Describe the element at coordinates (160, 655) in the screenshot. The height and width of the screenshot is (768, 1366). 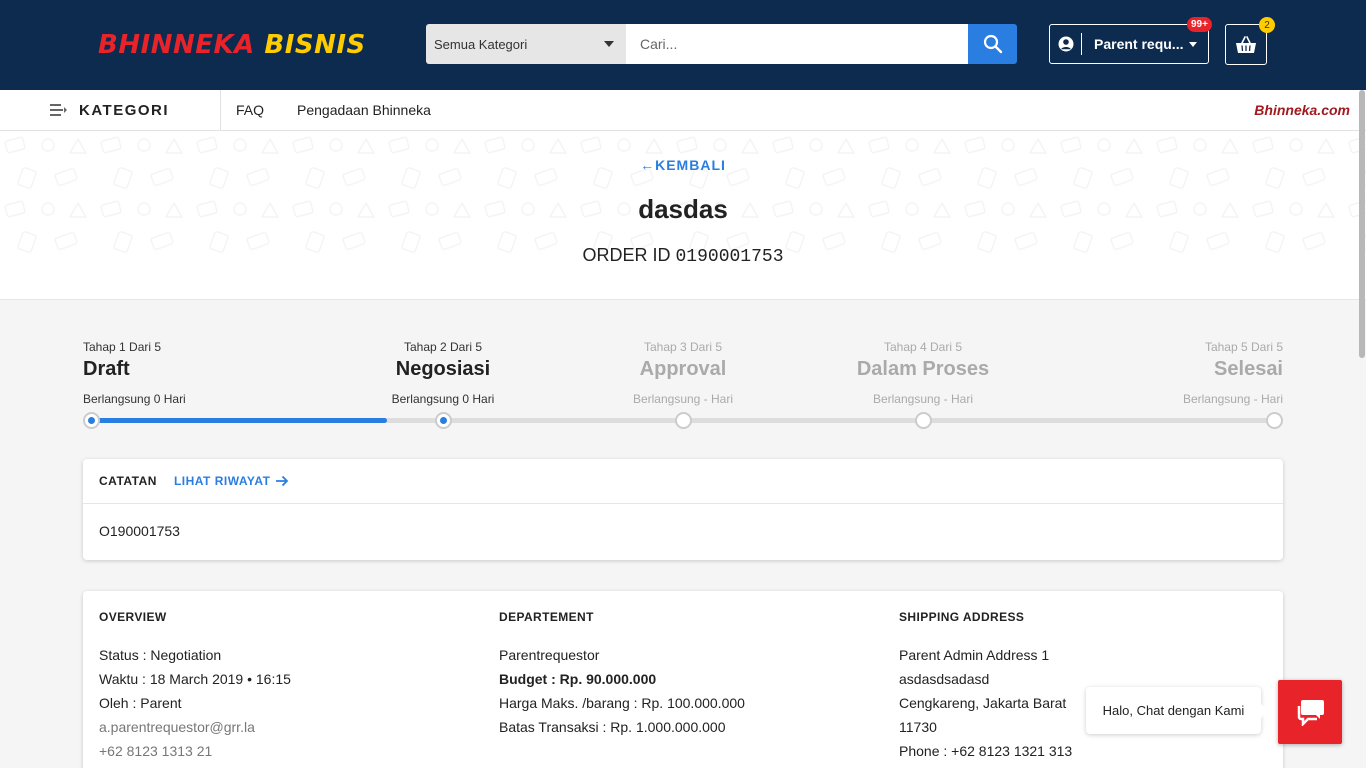
I see `status-text: Status : Negotiation` at that location.